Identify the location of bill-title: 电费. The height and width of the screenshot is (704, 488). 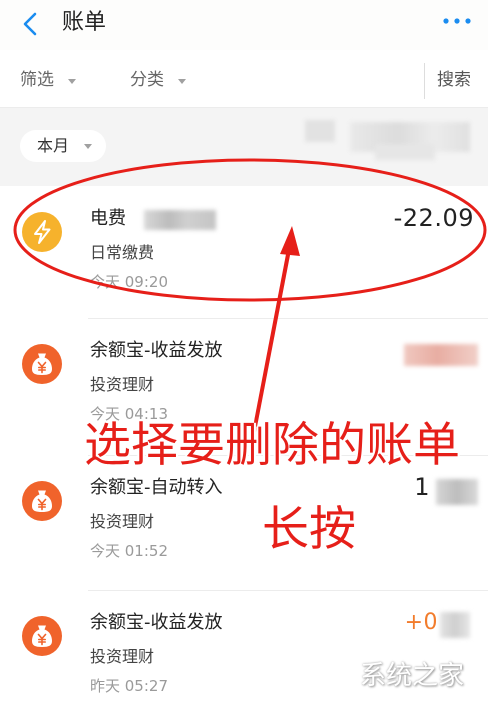
(108, 218).